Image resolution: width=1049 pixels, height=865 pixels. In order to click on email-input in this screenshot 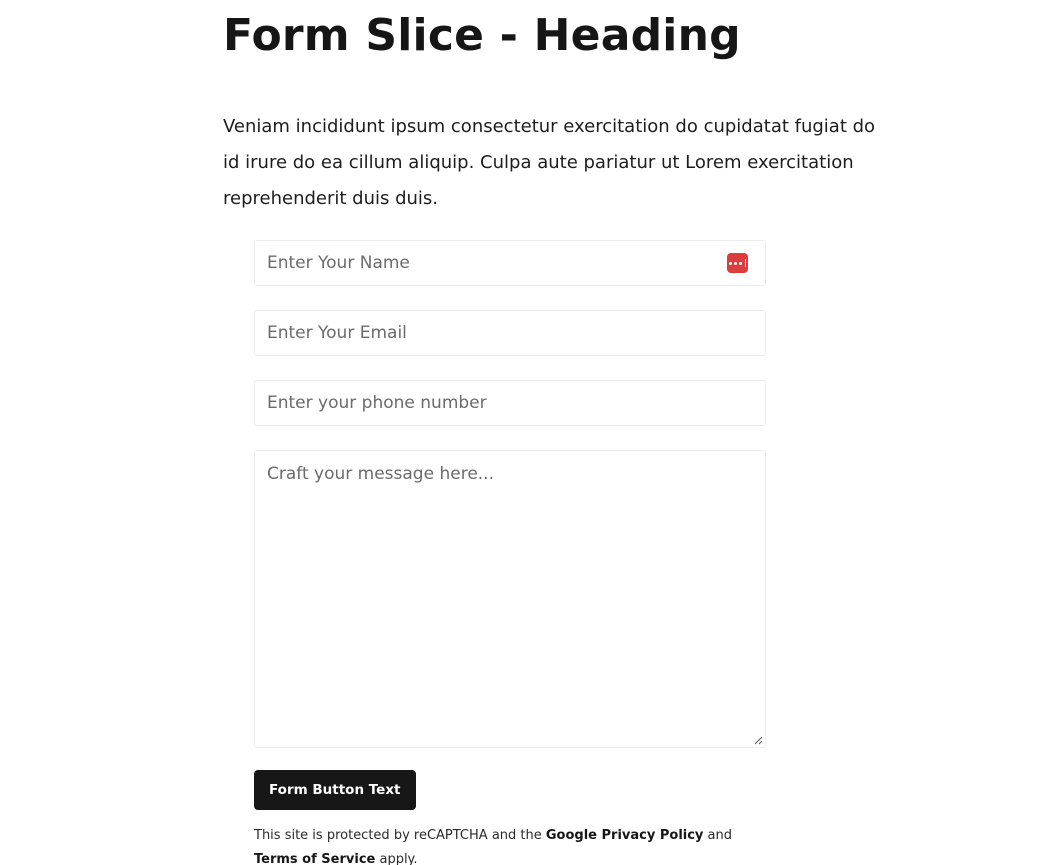, I will do `click(510, 333)`.